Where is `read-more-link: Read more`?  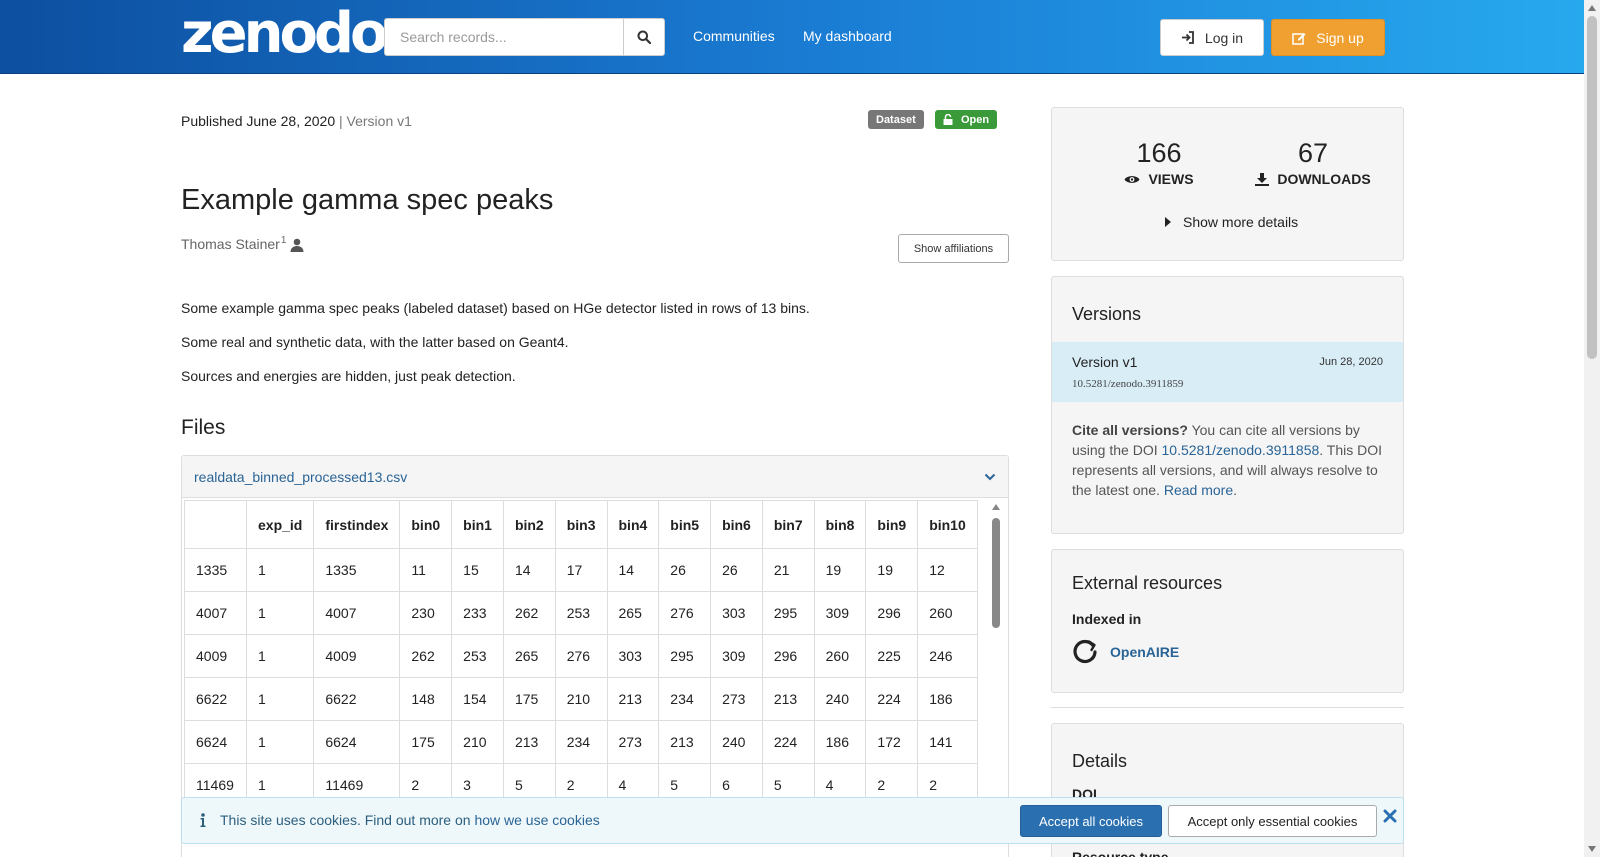 read-more-link: Read more is located at coordinates (1198, 490).